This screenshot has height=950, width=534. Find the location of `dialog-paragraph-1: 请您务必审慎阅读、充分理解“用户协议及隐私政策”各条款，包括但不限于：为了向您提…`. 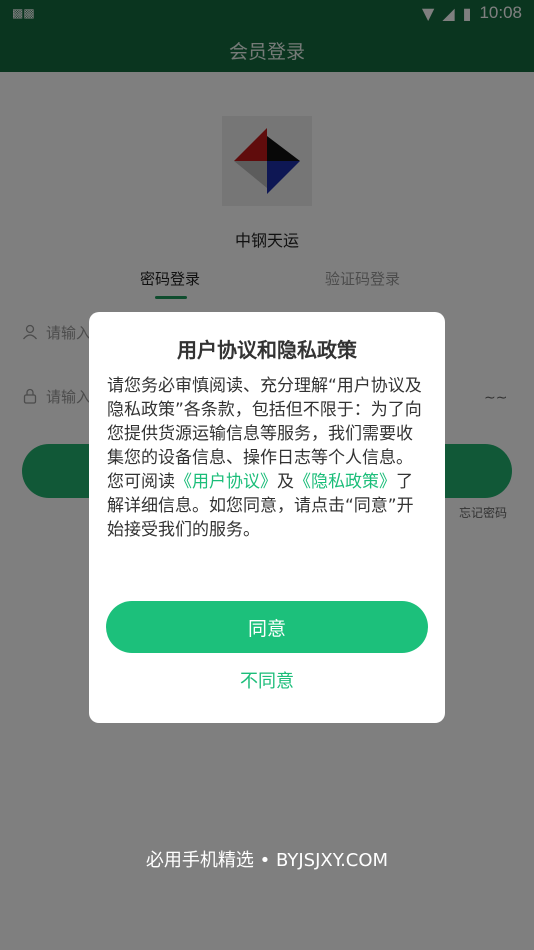

dialog-paragraph-1: 请您务必审慎阅读、充分理解“用户协议及隐私政策”各条款，包括但不限于：为了向您提… is located at coordinates (264, 422).